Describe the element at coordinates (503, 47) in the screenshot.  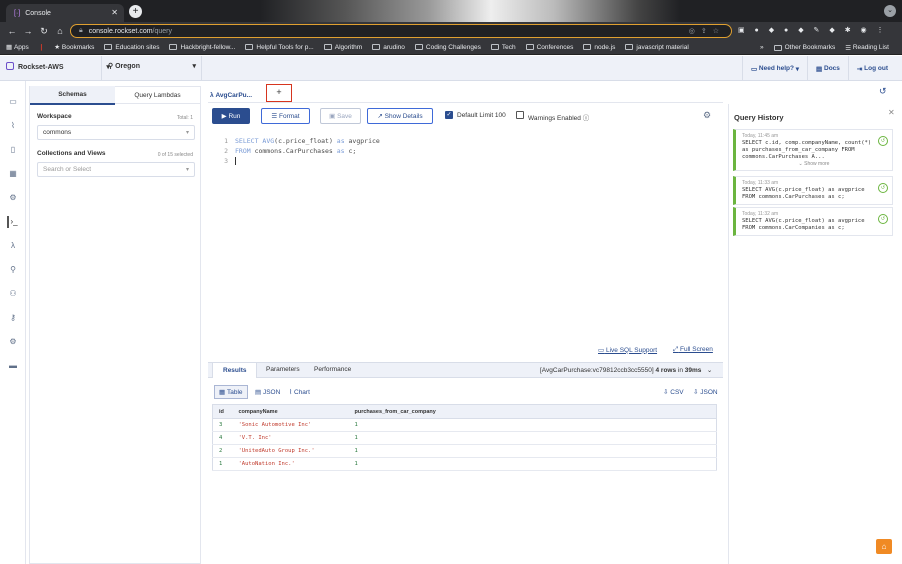
I see `bookmark-folder: Tech` at that location.